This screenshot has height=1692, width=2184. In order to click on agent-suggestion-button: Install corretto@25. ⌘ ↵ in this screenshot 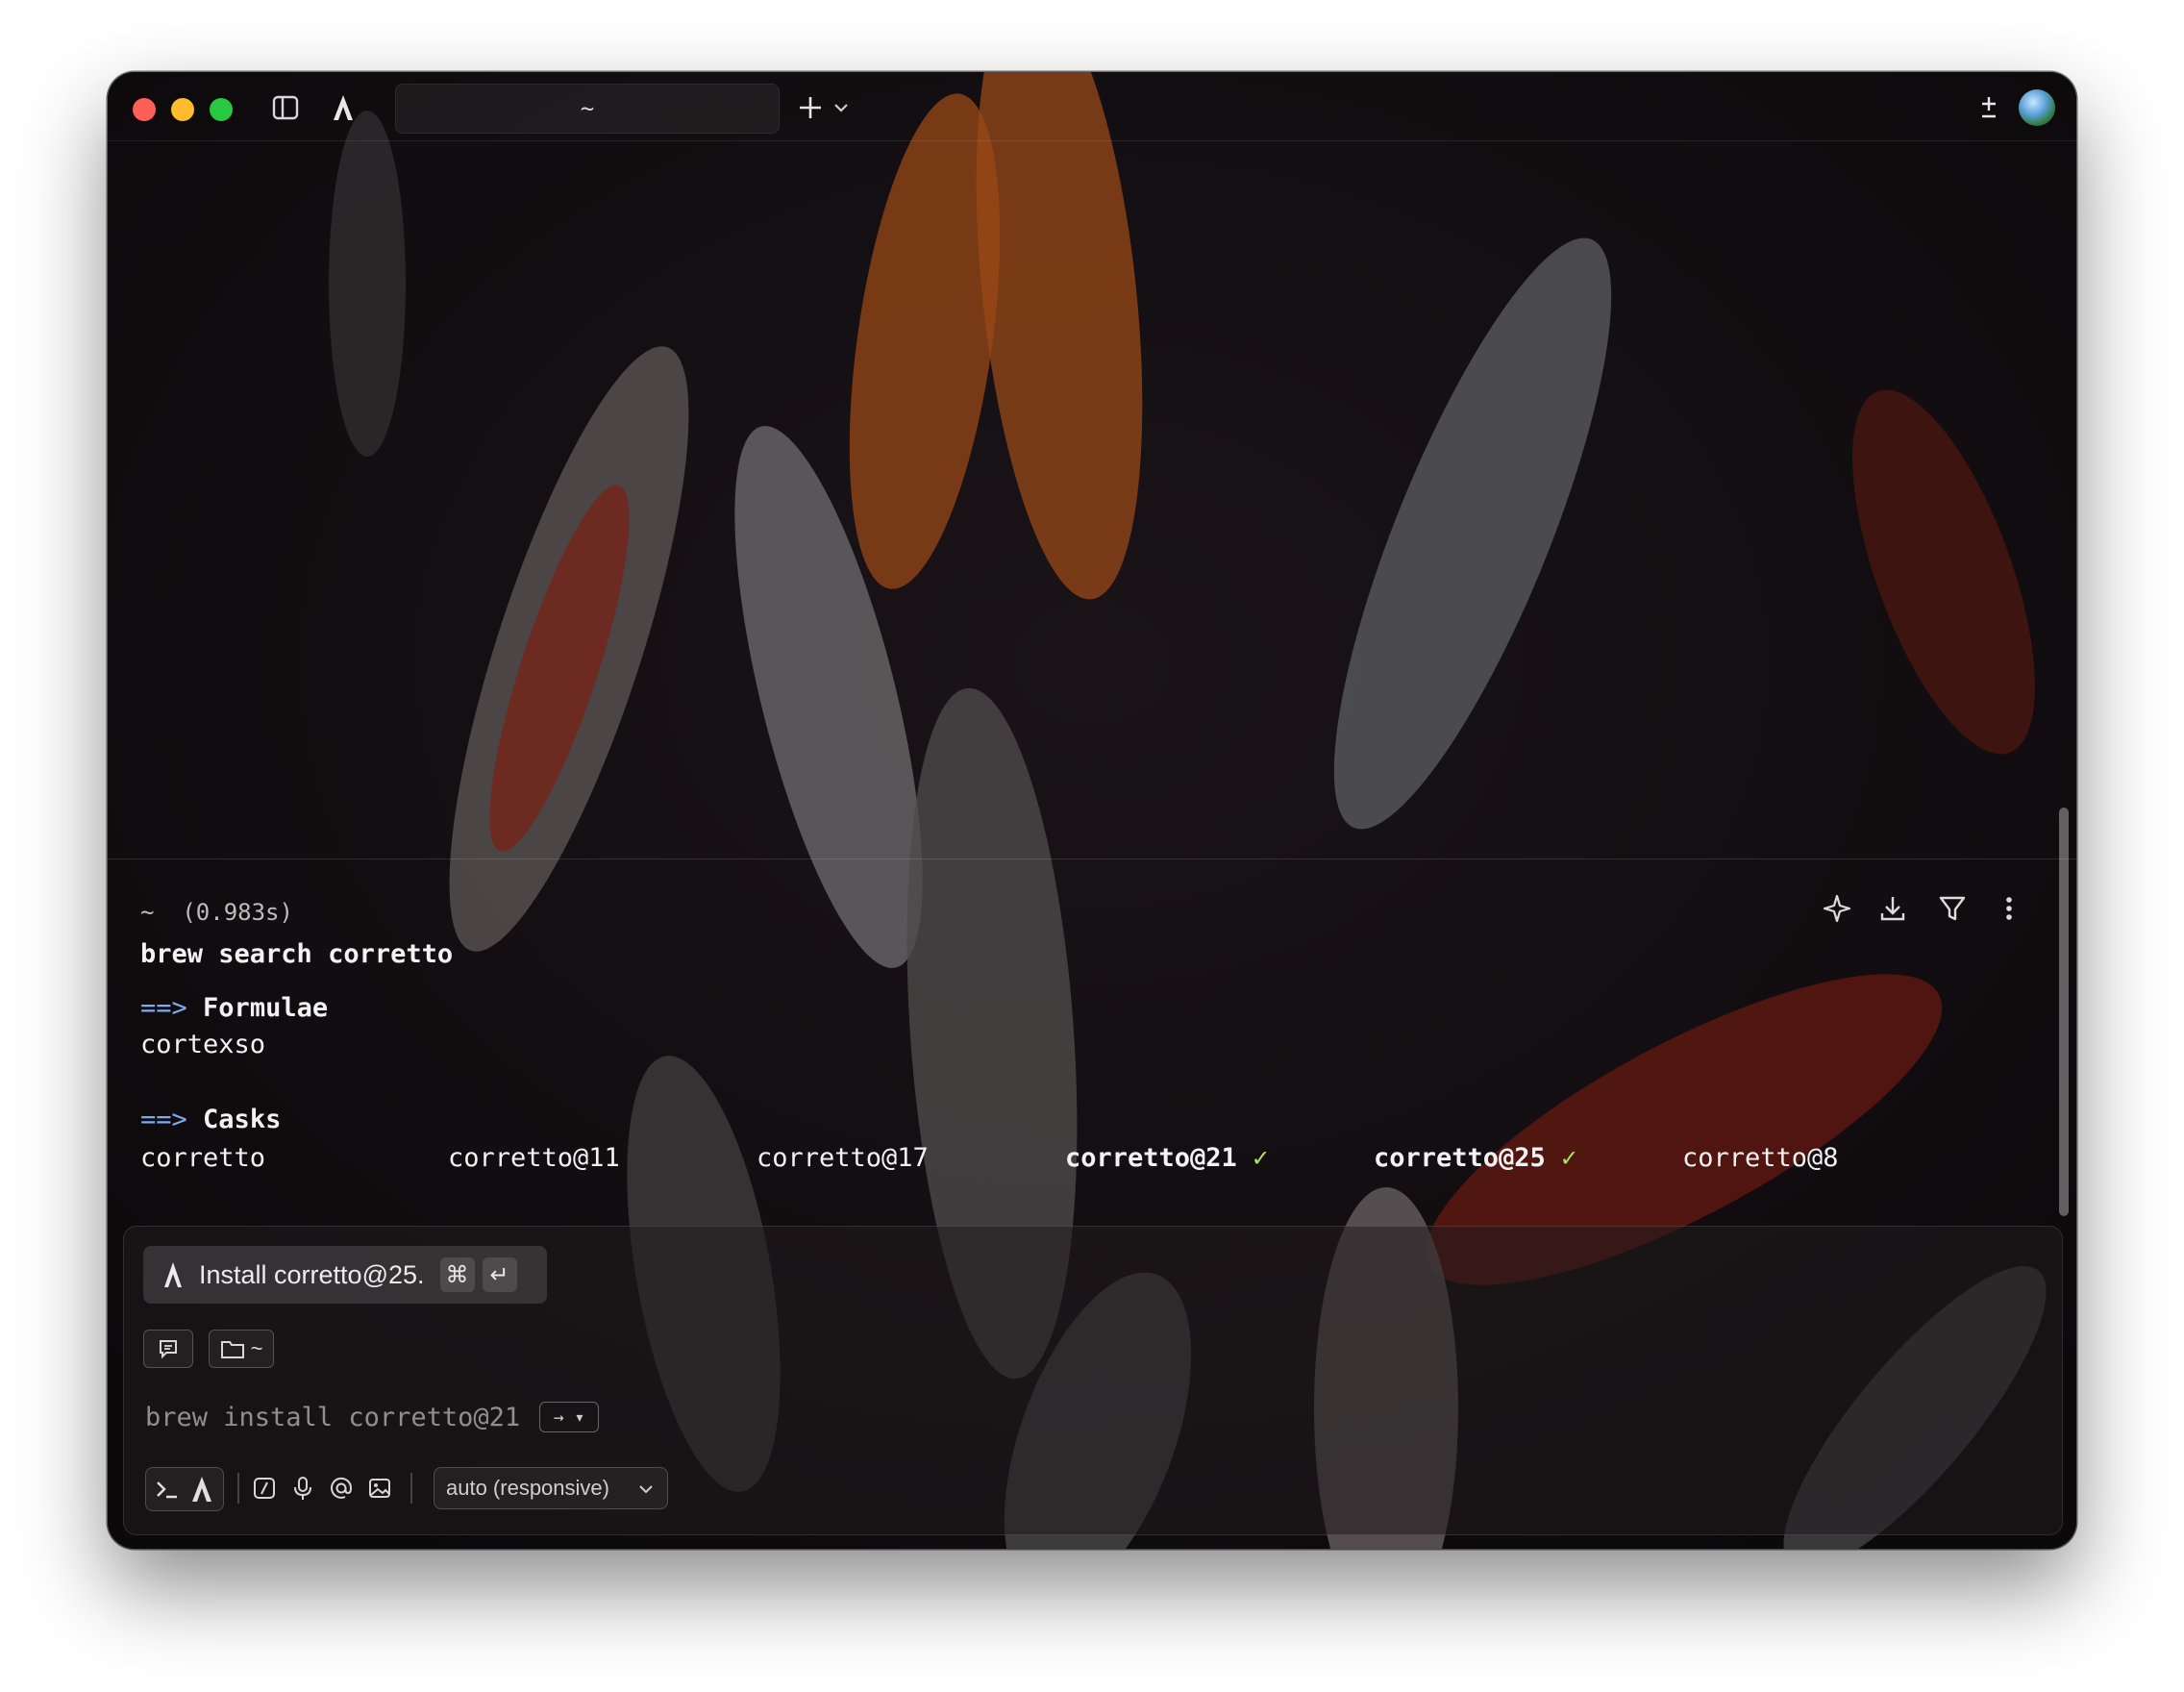, I will do `click(345, 1275)`.